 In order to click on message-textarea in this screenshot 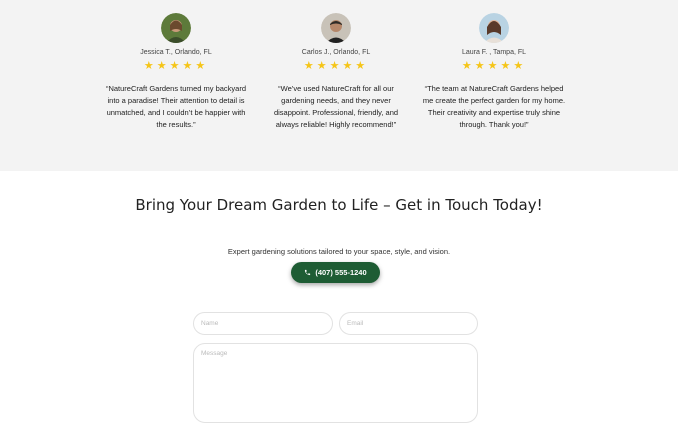, I will do `click(335, 383)`.